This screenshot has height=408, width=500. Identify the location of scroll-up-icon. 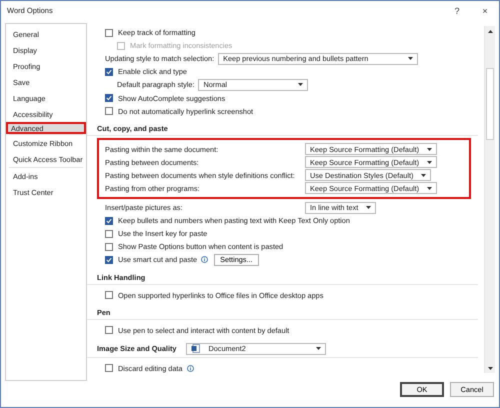
(490, 31).